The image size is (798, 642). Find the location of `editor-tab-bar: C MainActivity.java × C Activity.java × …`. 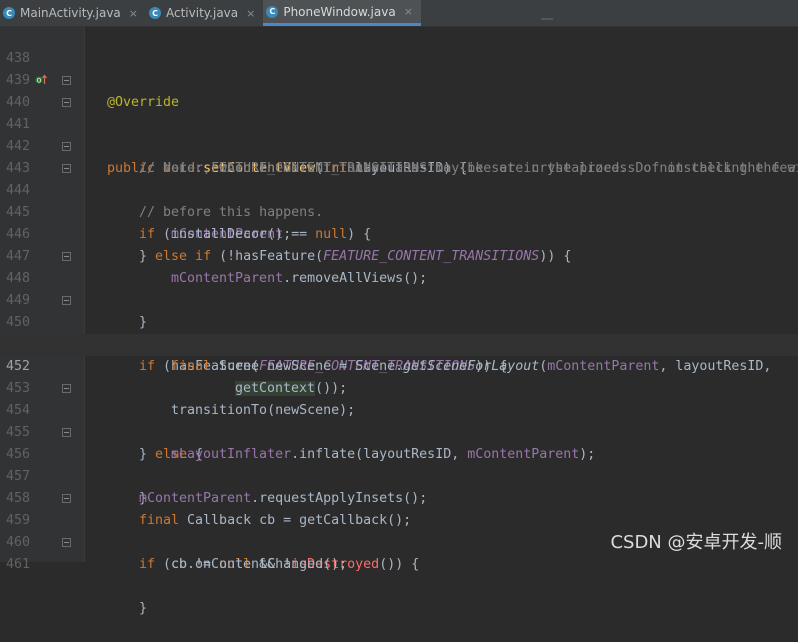

editor-tab-bar: C MainActivity.java × C Activity.java × … is located at coordinates (399, 13).